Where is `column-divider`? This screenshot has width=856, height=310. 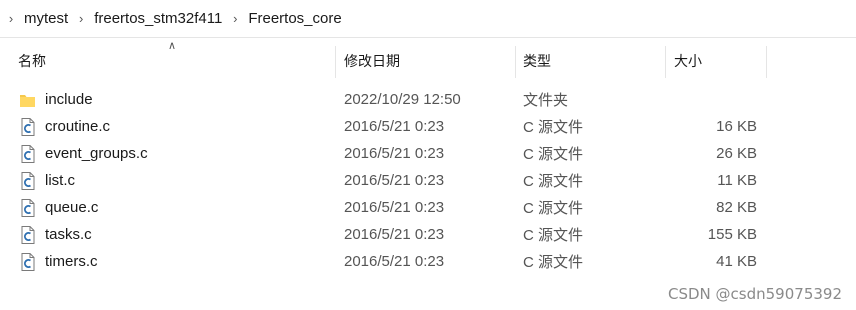 column-divider is located at coordinates (766, 62).